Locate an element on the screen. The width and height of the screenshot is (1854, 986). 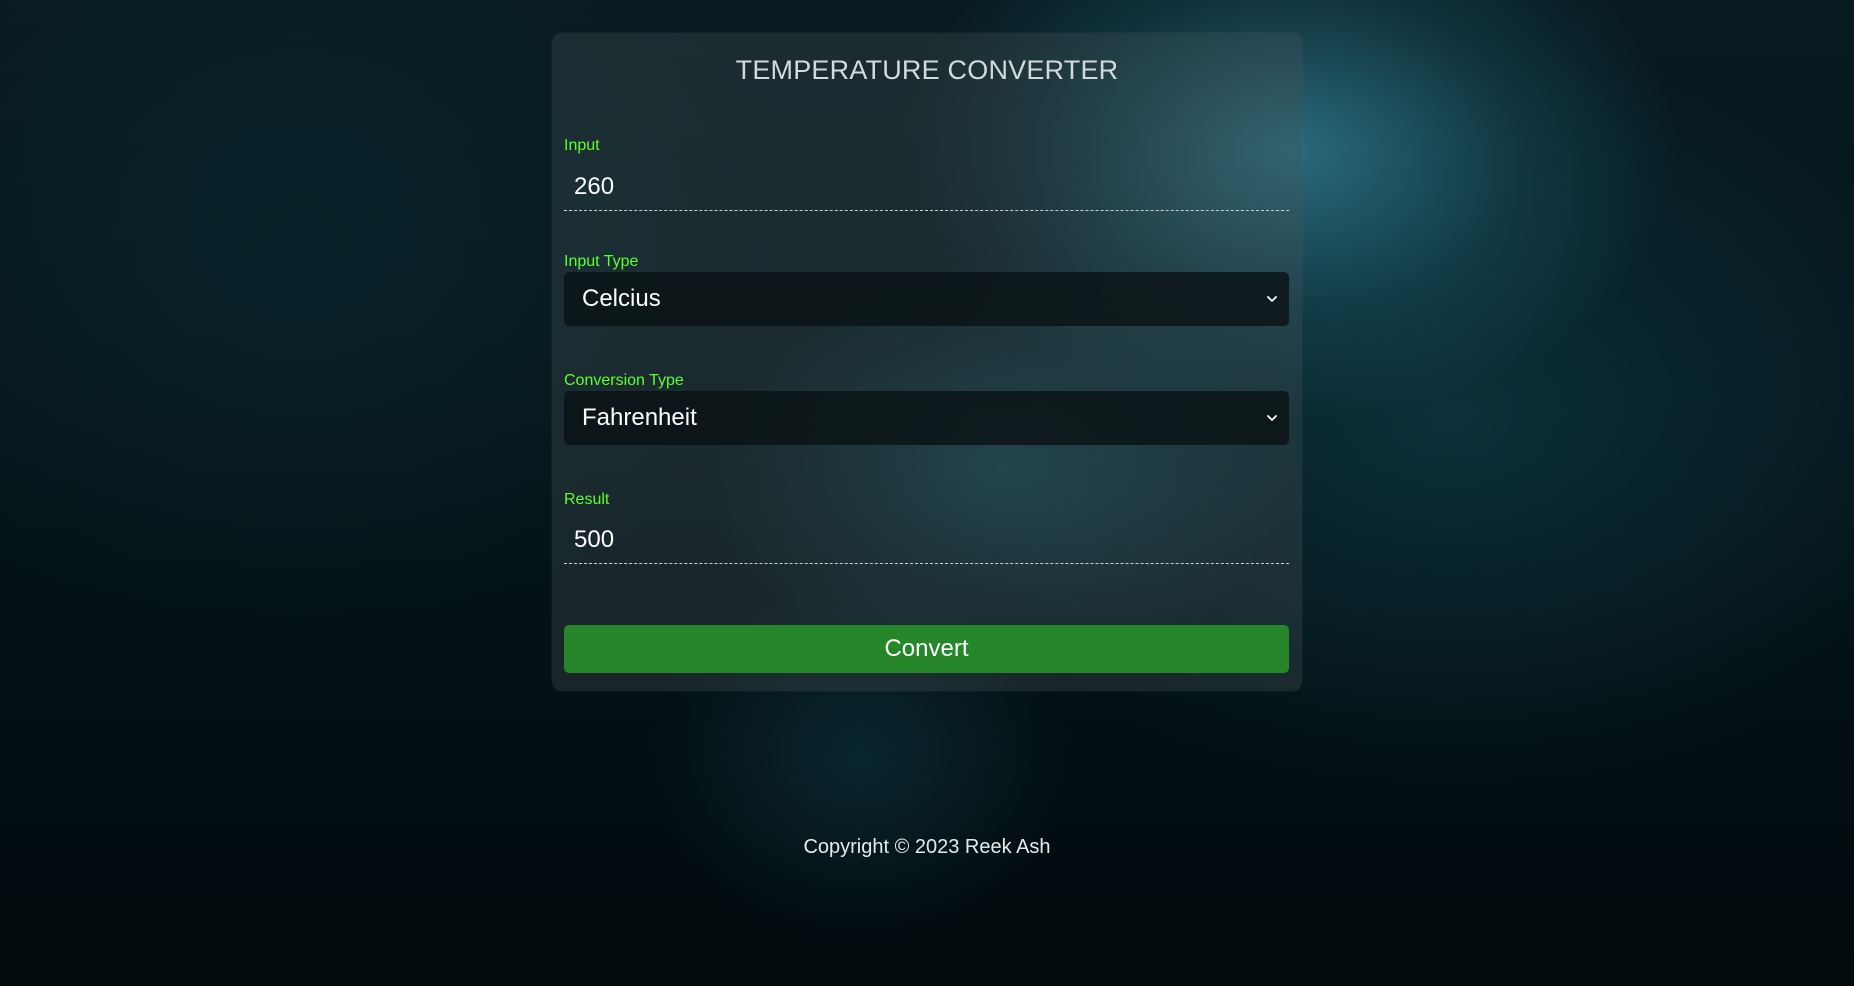
input-type-label: Input Type is located at coordinates (601, 261).